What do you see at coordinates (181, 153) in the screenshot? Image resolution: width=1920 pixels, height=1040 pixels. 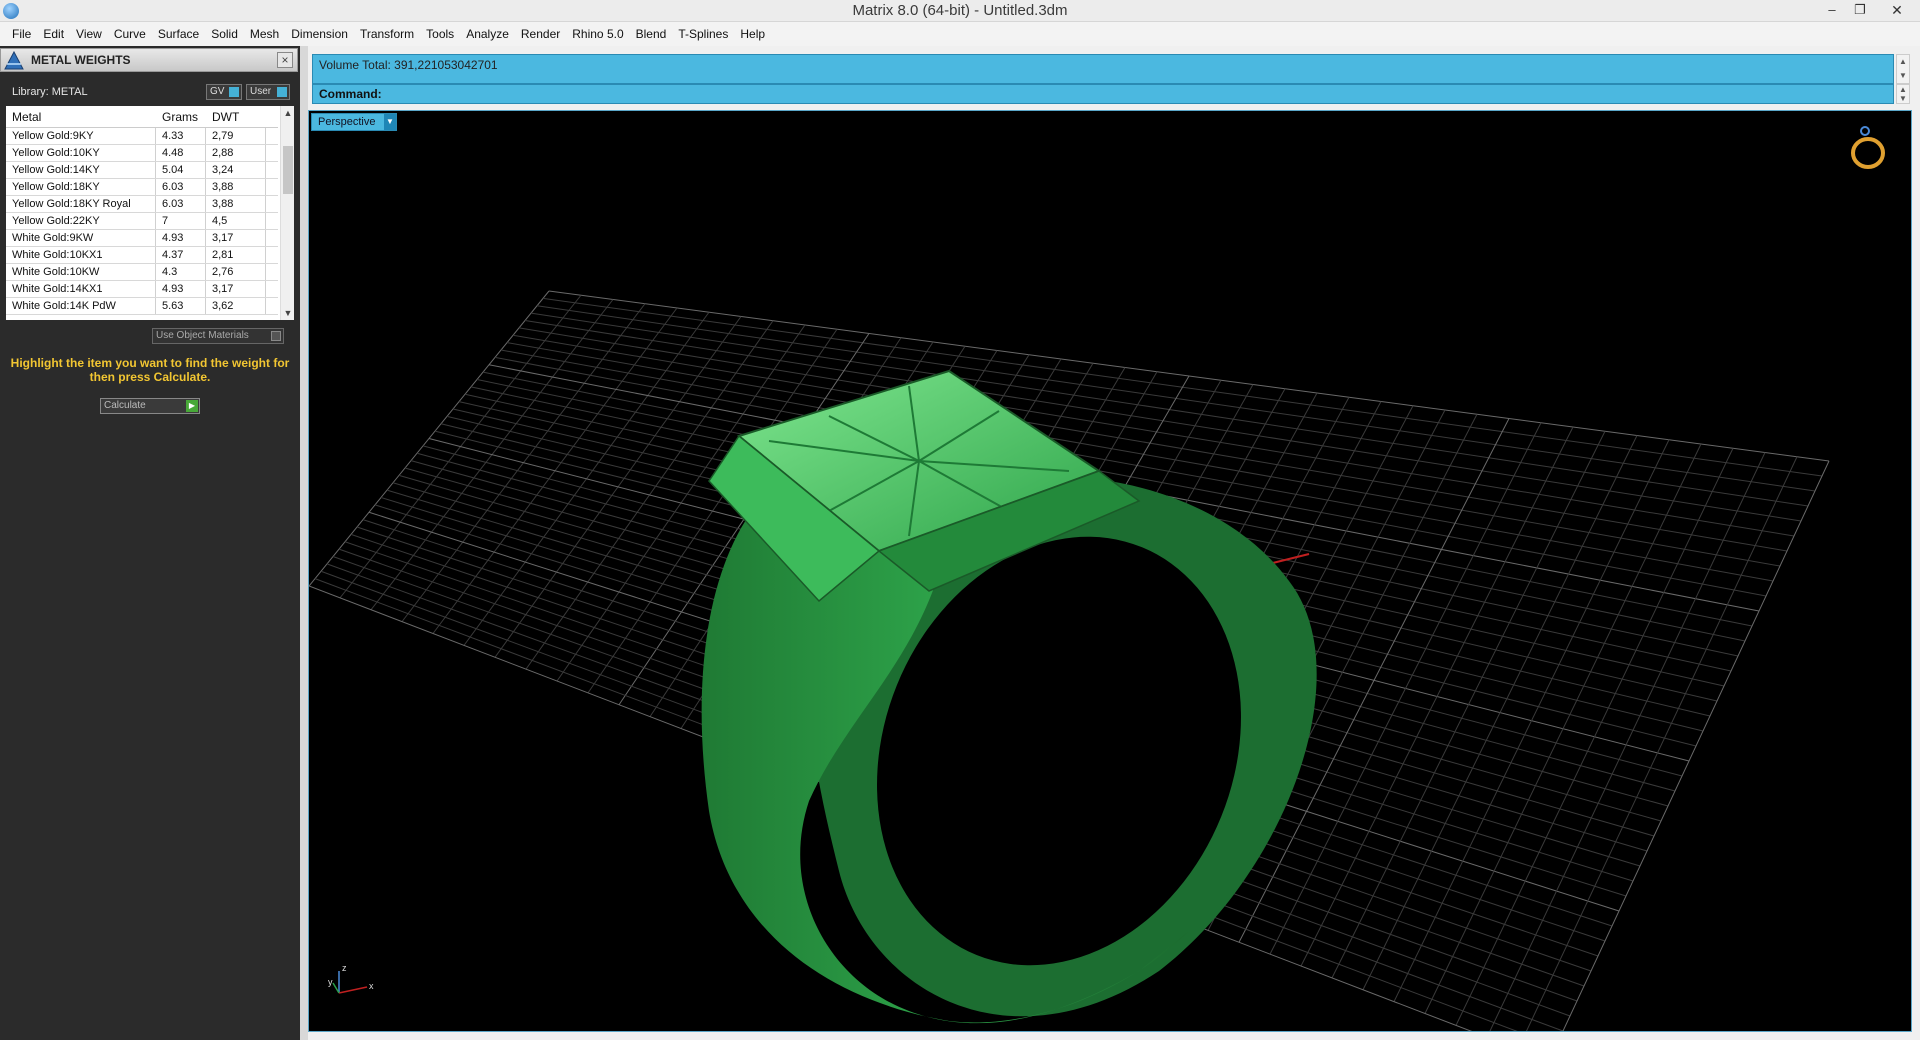 I see `grams-cell: 4.48` at bounding box center [181, 153].